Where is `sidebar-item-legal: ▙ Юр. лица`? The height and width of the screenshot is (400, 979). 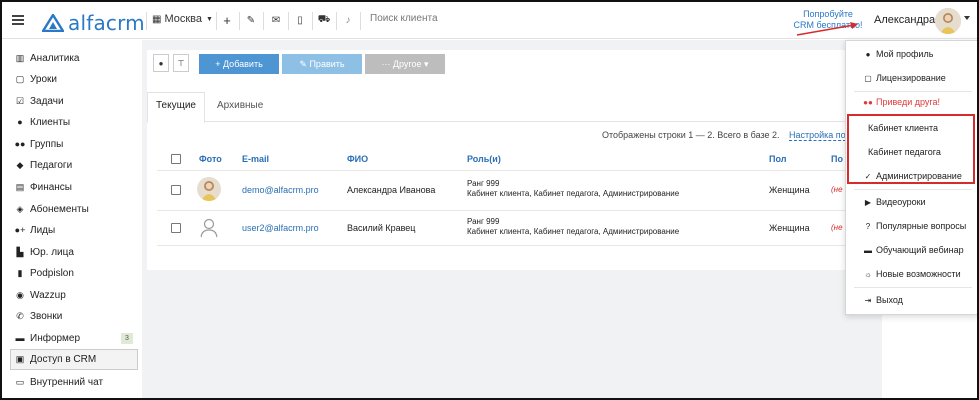
sidebar-item-legal: ▙ Юр. лица is located at coordinates (44, 252).